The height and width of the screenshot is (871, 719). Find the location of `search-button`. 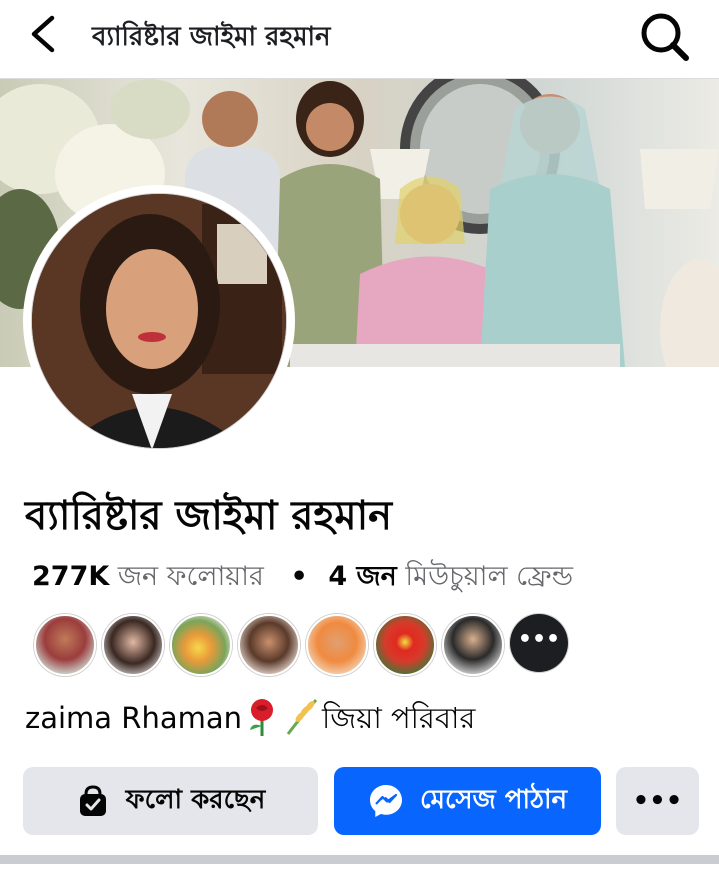

search-button is located at coordinates (664, 36).